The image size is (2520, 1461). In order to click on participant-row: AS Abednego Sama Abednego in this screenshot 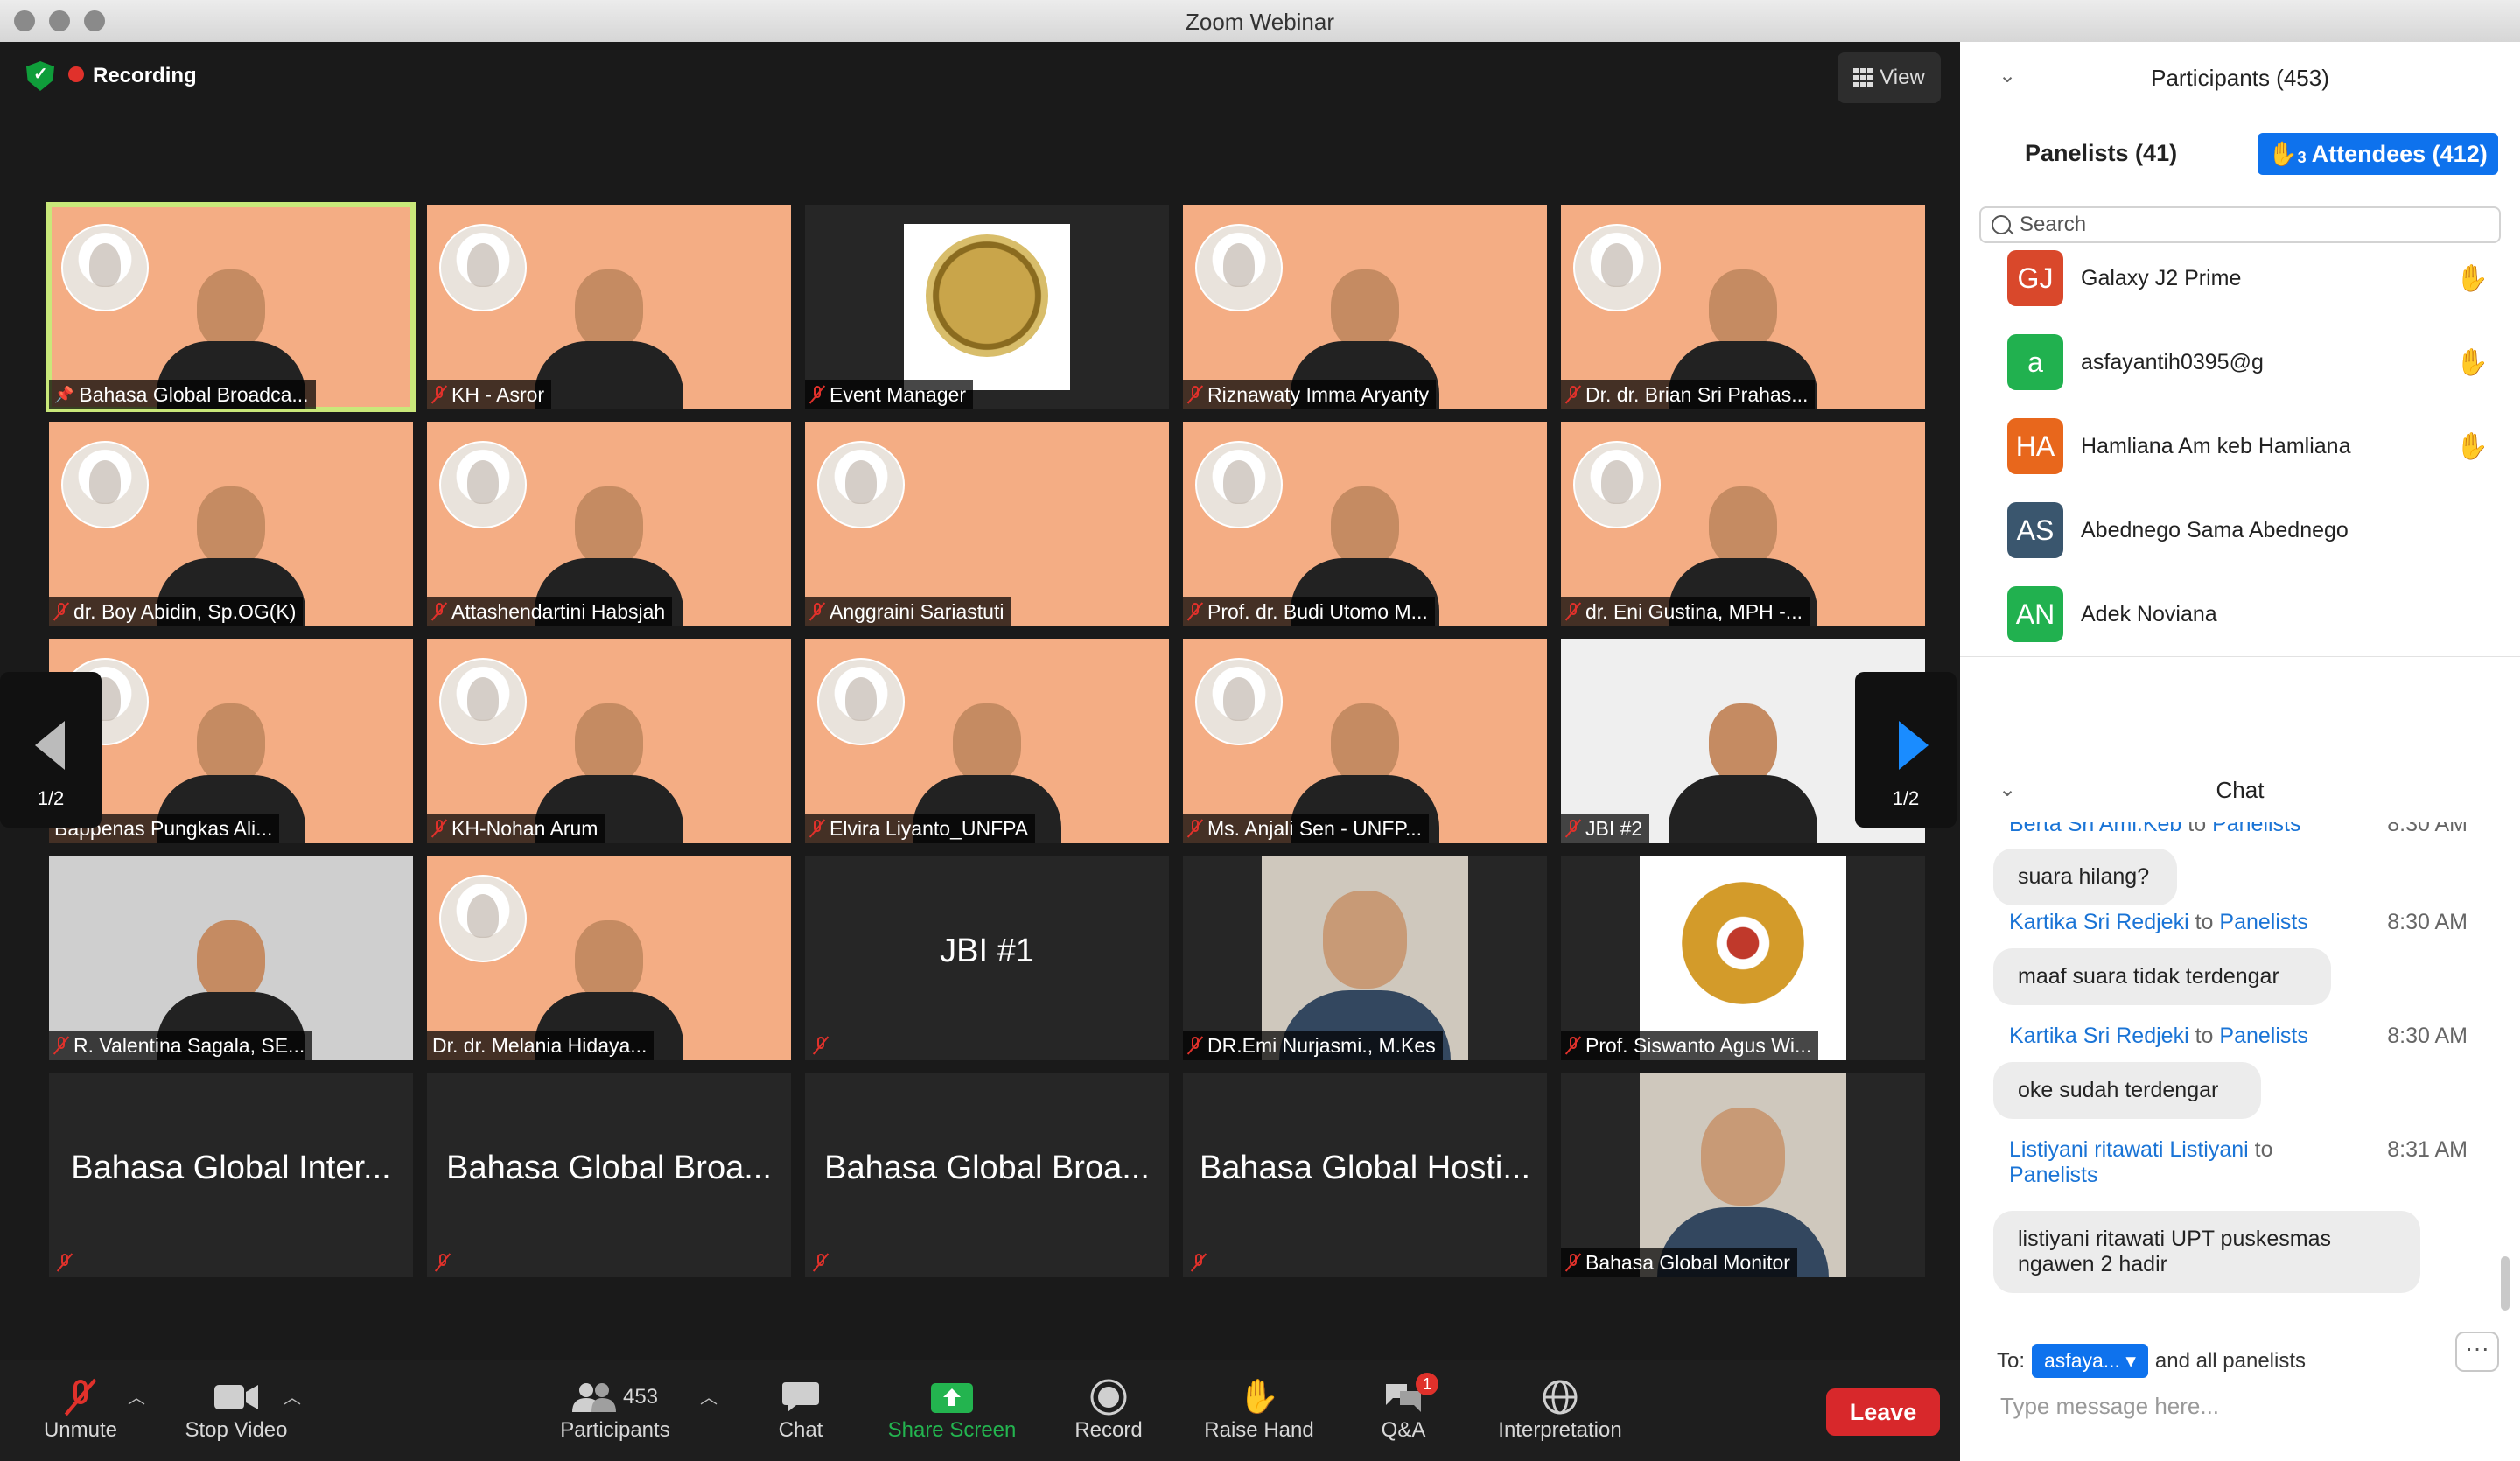, I will do `click(2252, 530)`.